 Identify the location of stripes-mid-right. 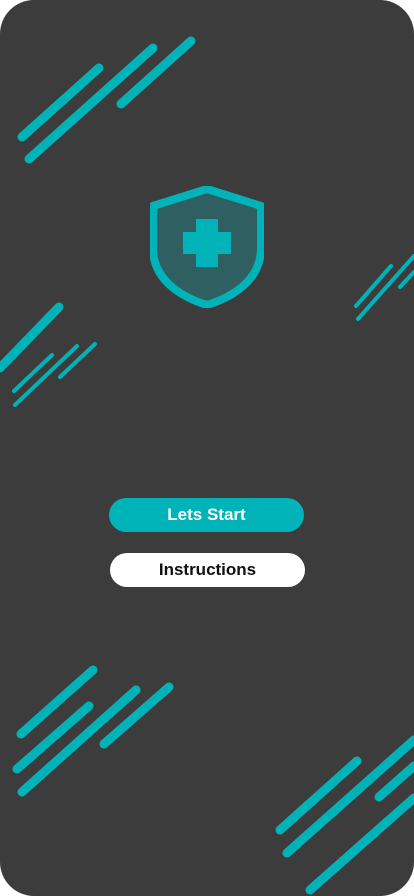
(384, 287).